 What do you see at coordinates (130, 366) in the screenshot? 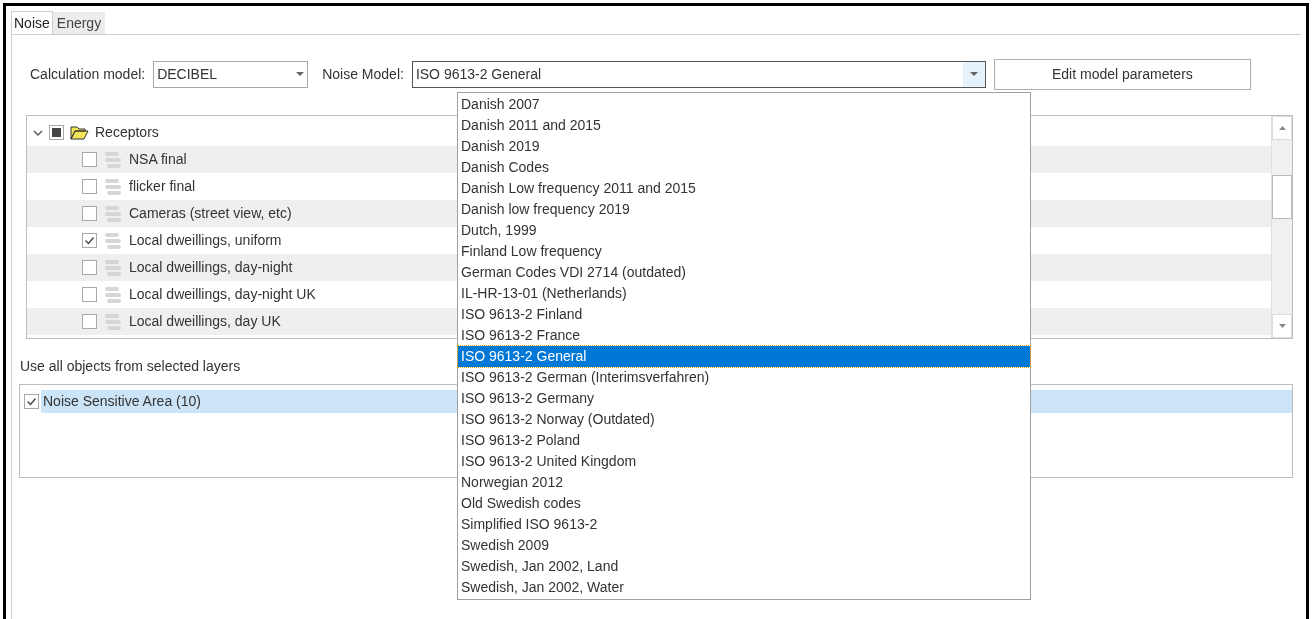
I see `section-label: Use all objects from selected layers` at bounding box center [130, 366].